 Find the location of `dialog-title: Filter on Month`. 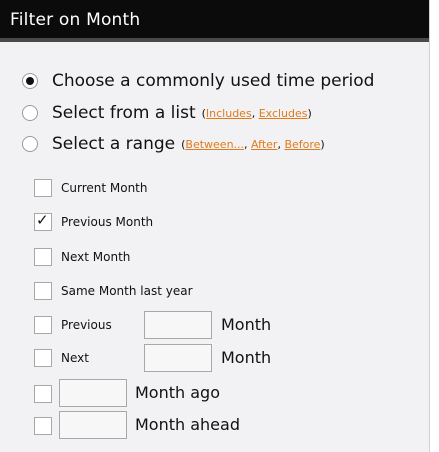

dialog-title: Filter on Month is located at coordinates (75, 20).